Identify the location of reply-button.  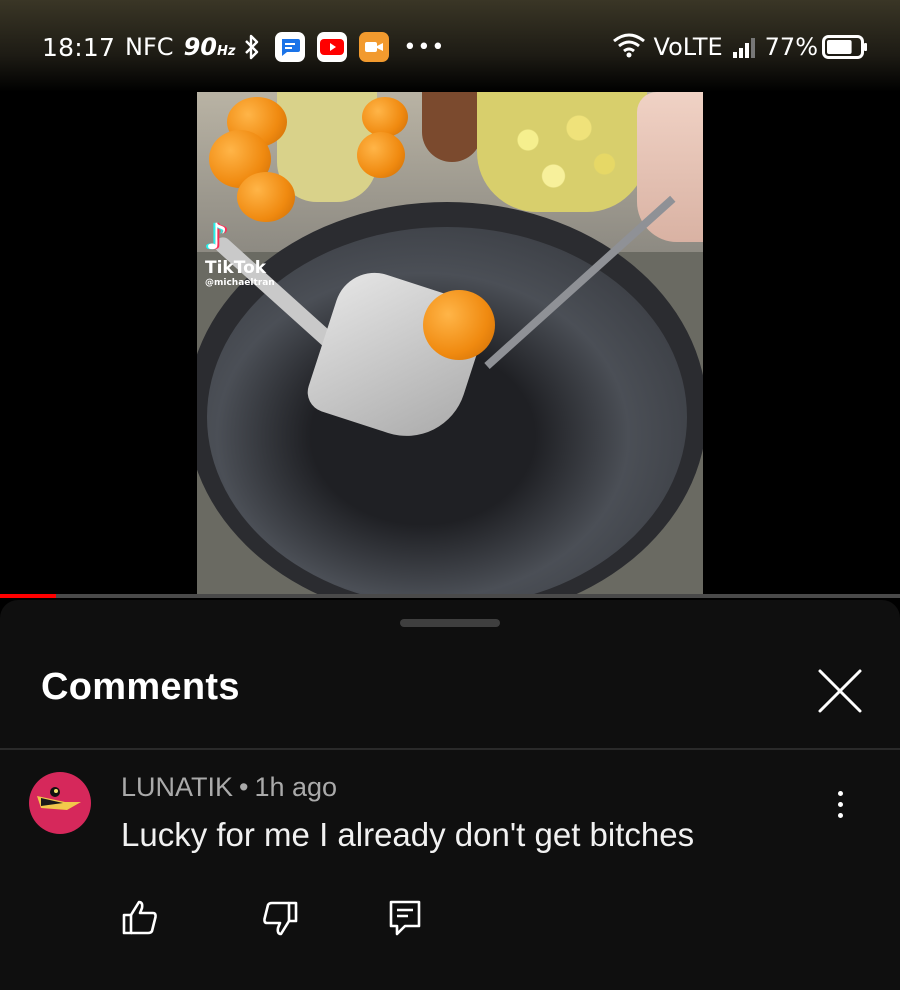
(405, 918).